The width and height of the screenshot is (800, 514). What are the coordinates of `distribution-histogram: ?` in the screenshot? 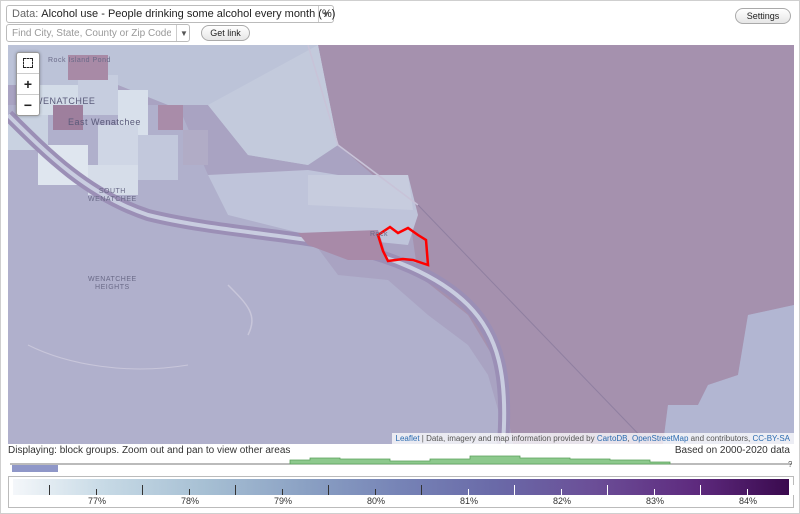 It's located at (401, 463).